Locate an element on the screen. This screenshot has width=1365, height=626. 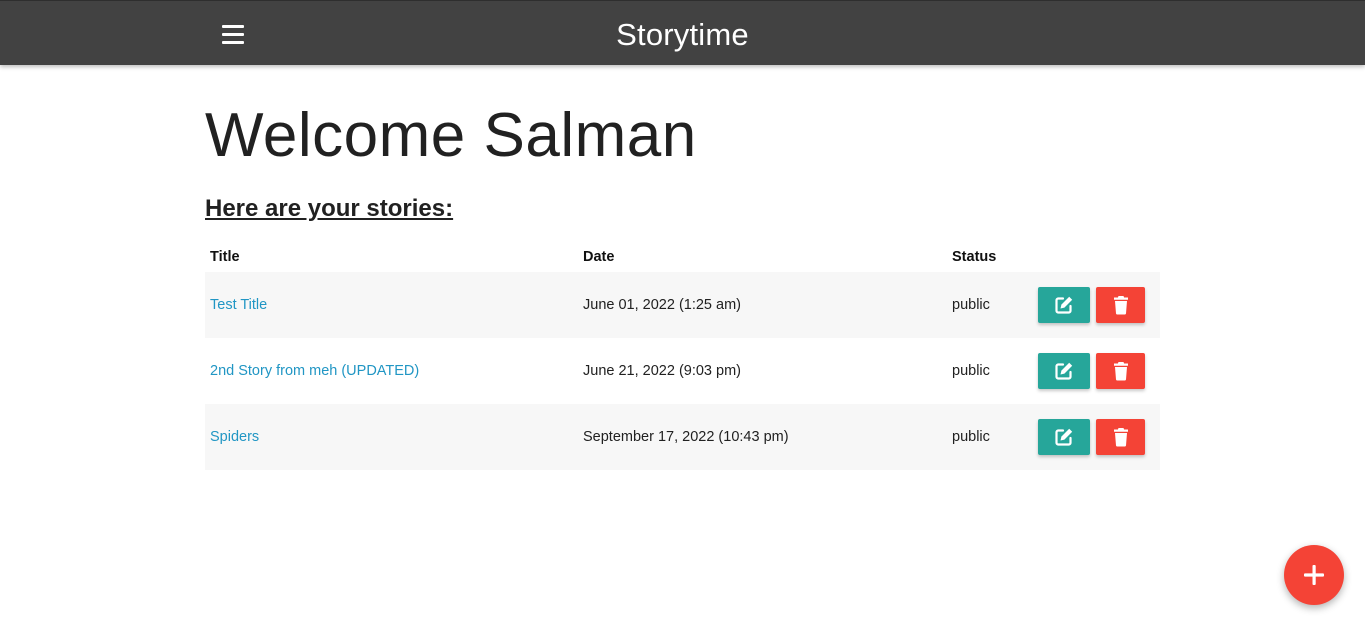
stories-subtitle: Here are your stories: is located at coordinates (329, 208).